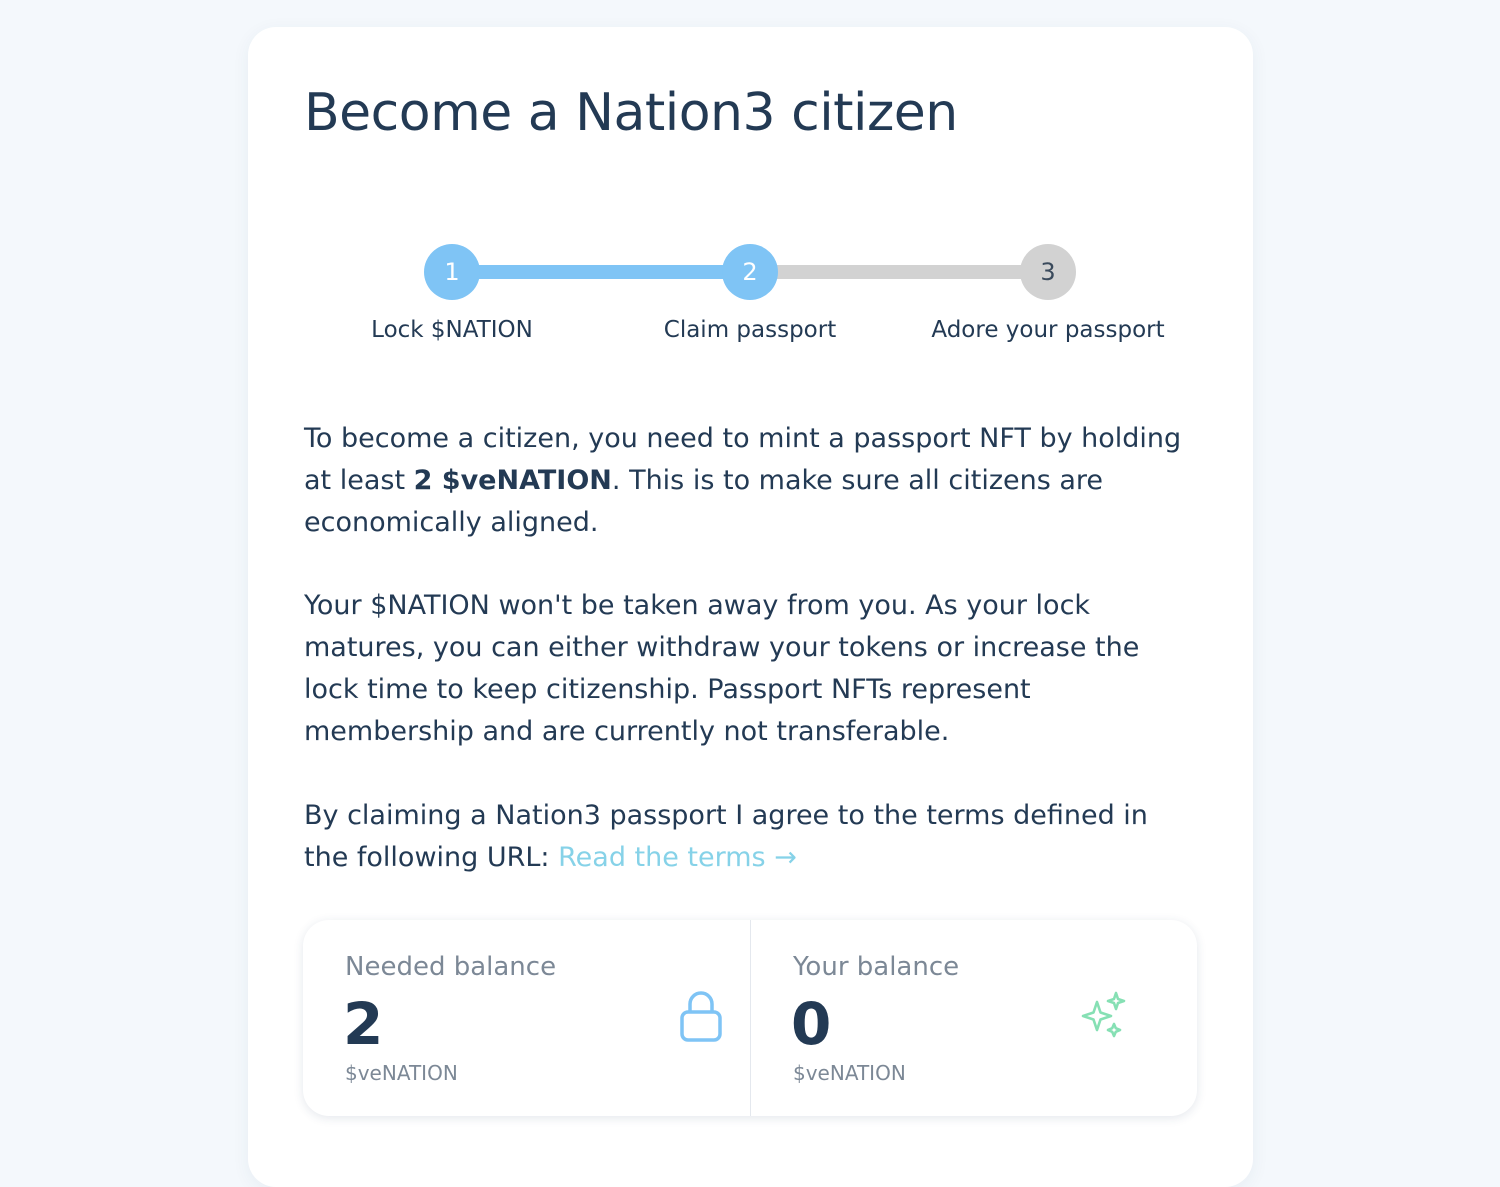  Describe the element at coordinates (631, 113) in the screenshot. I see `page-title: Become a Nation3 citizen` at that location.